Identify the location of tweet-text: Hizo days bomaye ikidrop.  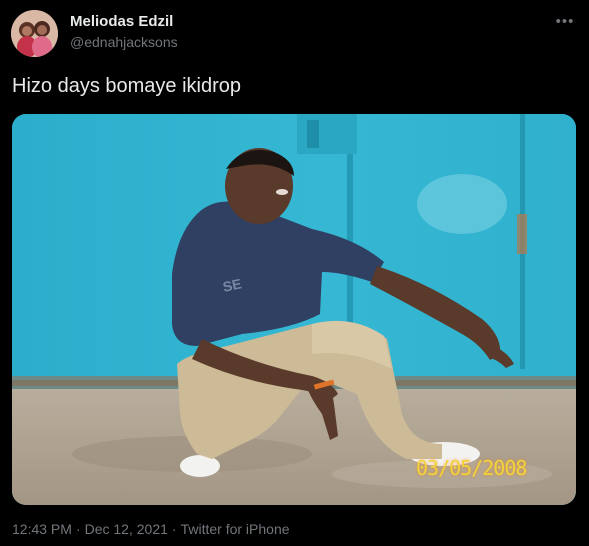
(126, 86).